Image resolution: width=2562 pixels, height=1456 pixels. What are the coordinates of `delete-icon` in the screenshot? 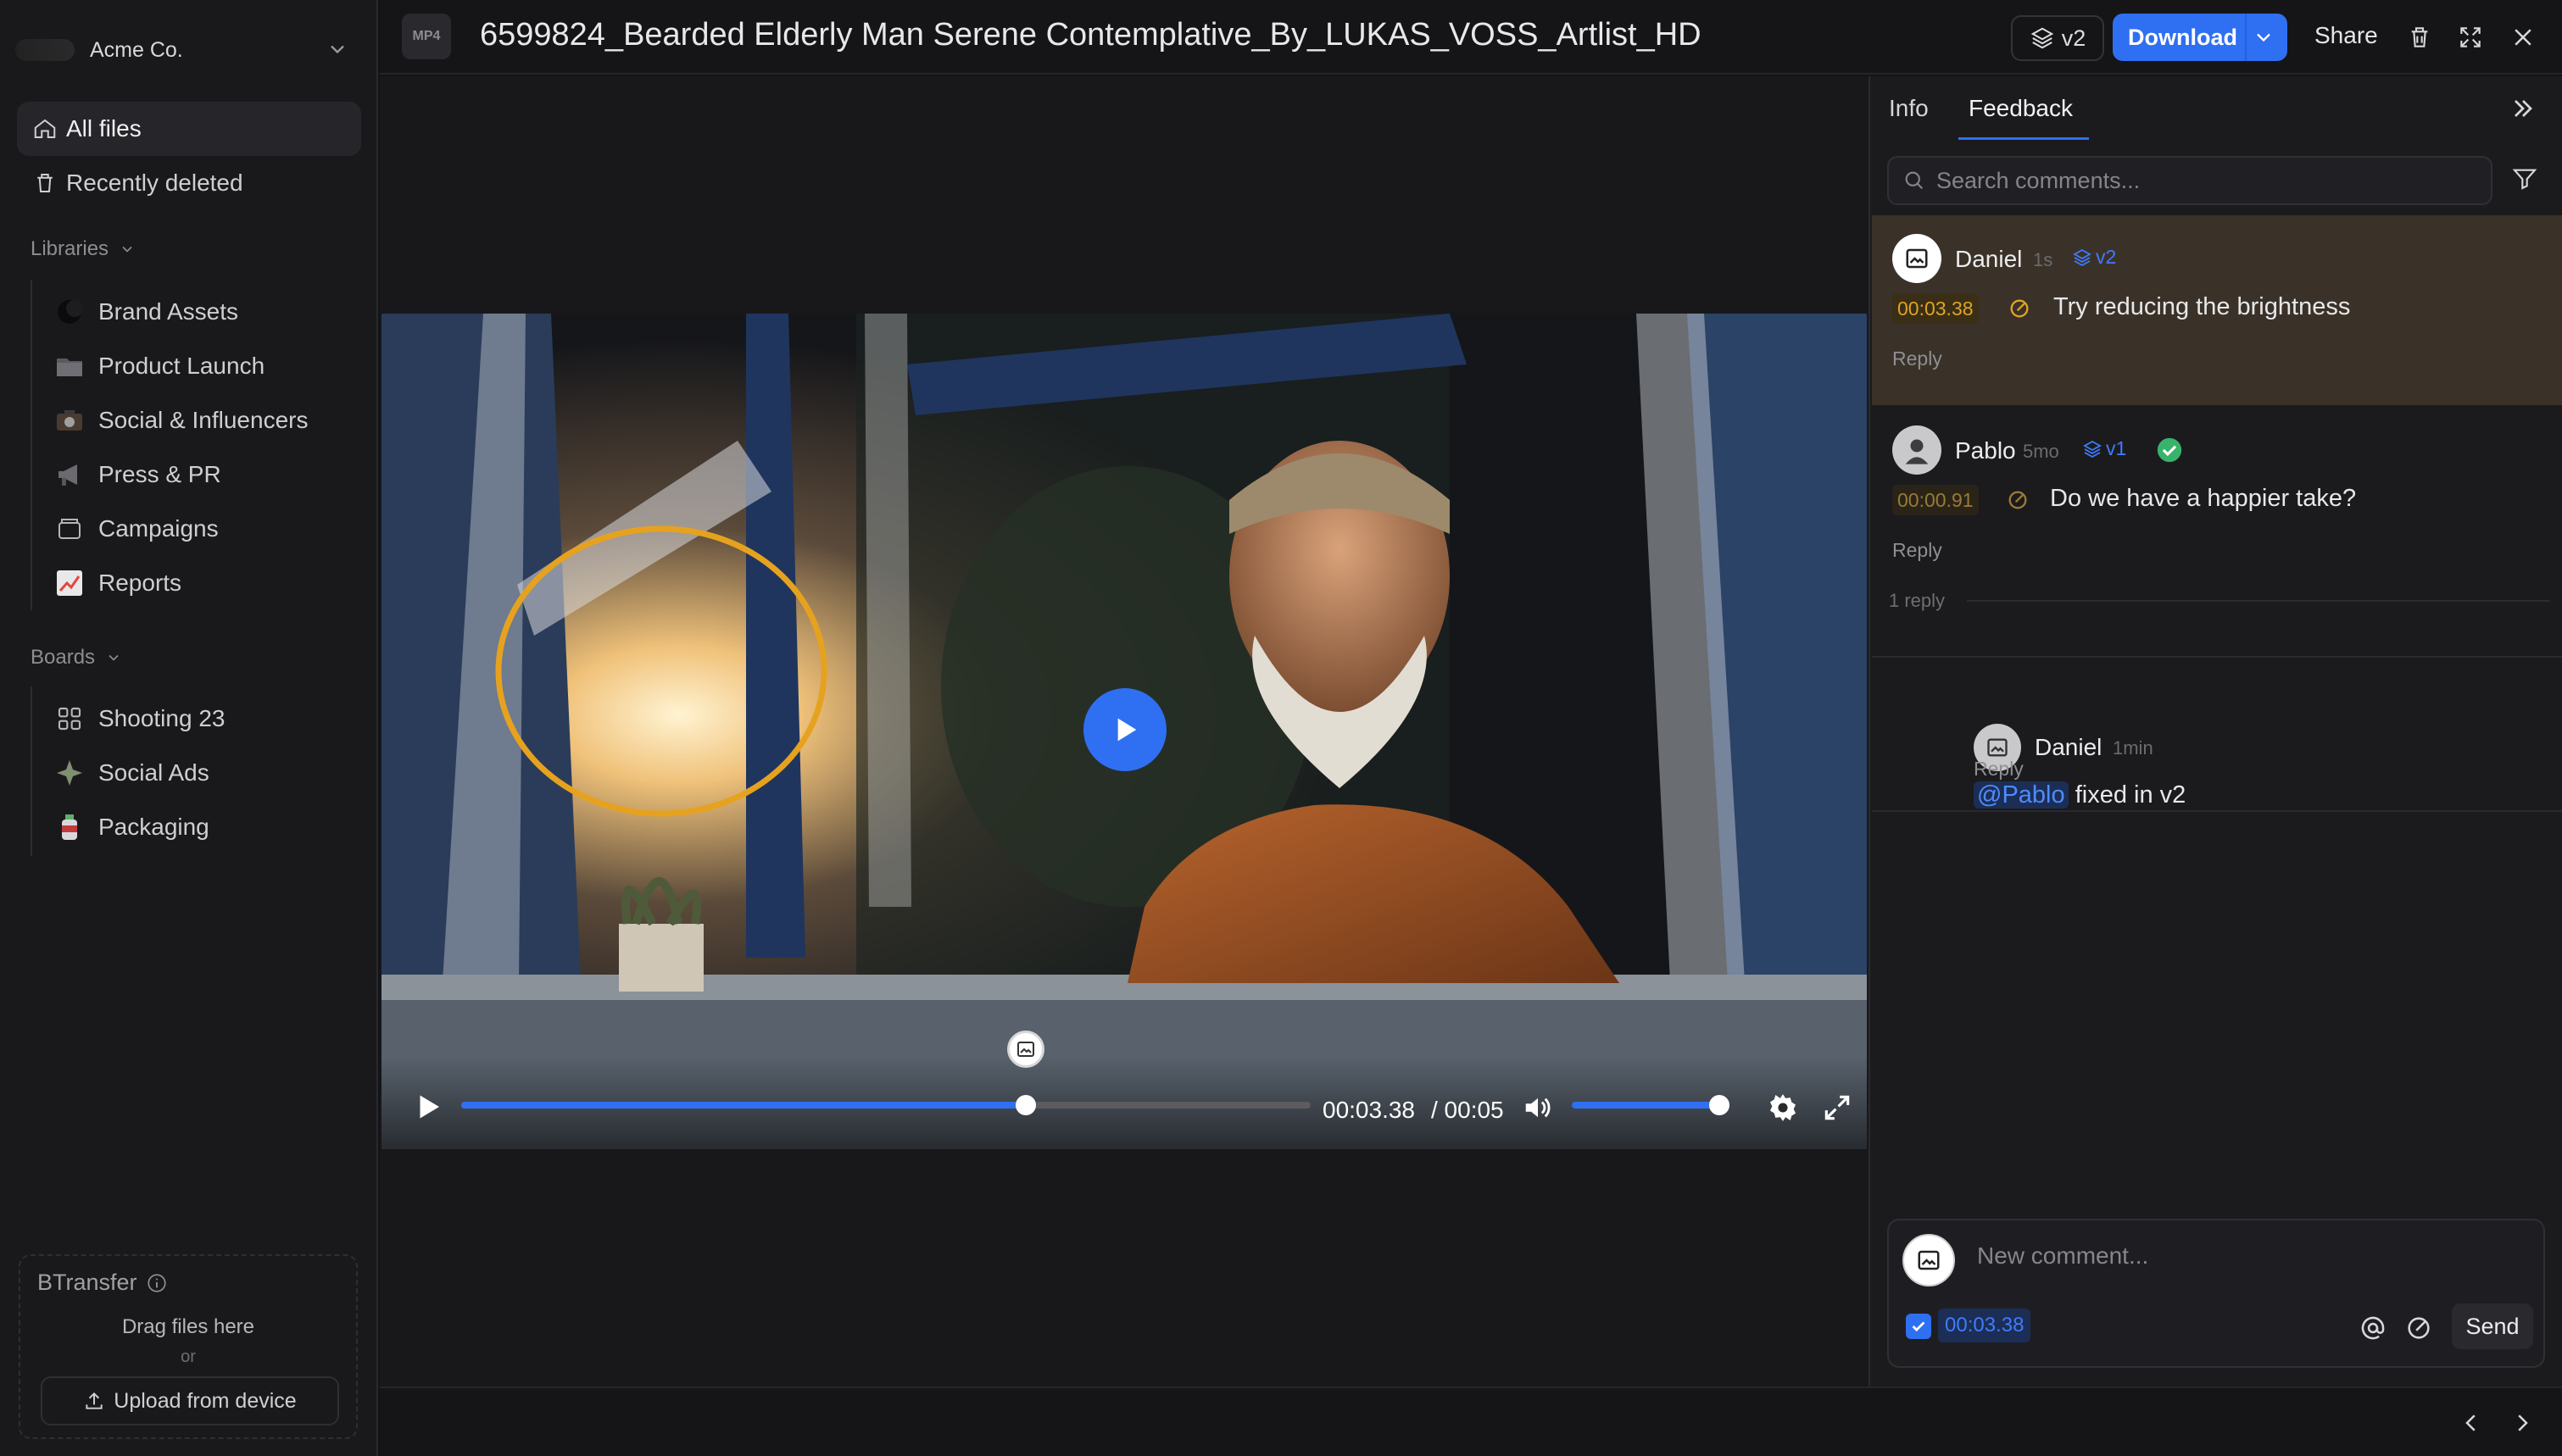 It's located at (2420, 37).